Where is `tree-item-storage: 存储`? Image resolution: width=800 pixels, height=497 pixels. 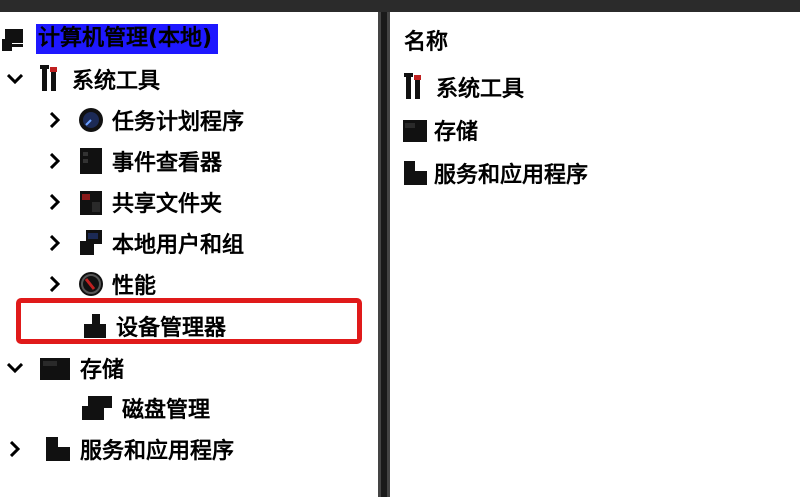 tree-item-storage: 存储 is located at coordinates (64, 368).